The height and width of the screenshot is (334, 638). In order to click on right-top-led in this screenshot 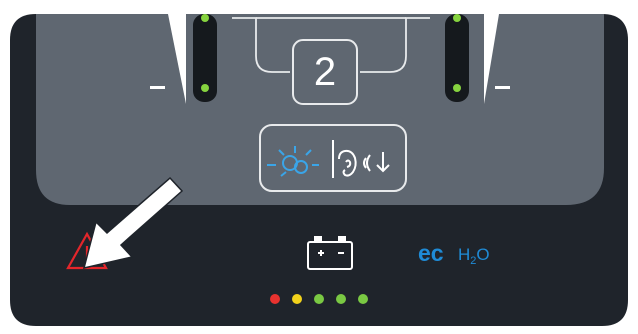, I will do `click(457, 18)`.